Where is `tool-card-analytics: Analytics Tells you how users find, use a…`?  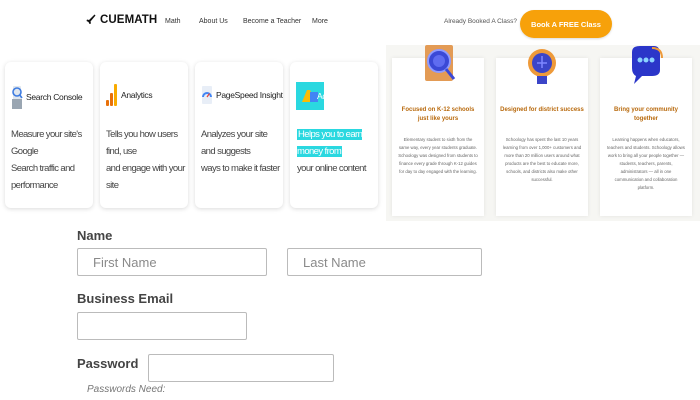 tool-card-analytics: Analytics Tells you how users find, use a… is located at coordinates (144, 135).